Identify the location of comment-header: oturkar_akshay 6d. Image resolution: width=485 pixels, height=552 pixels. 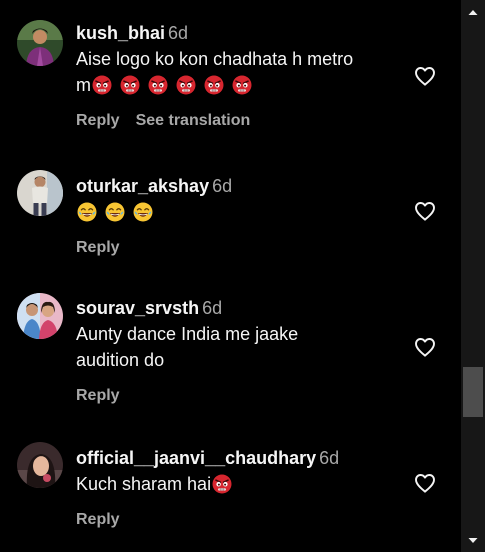
(241, 186).